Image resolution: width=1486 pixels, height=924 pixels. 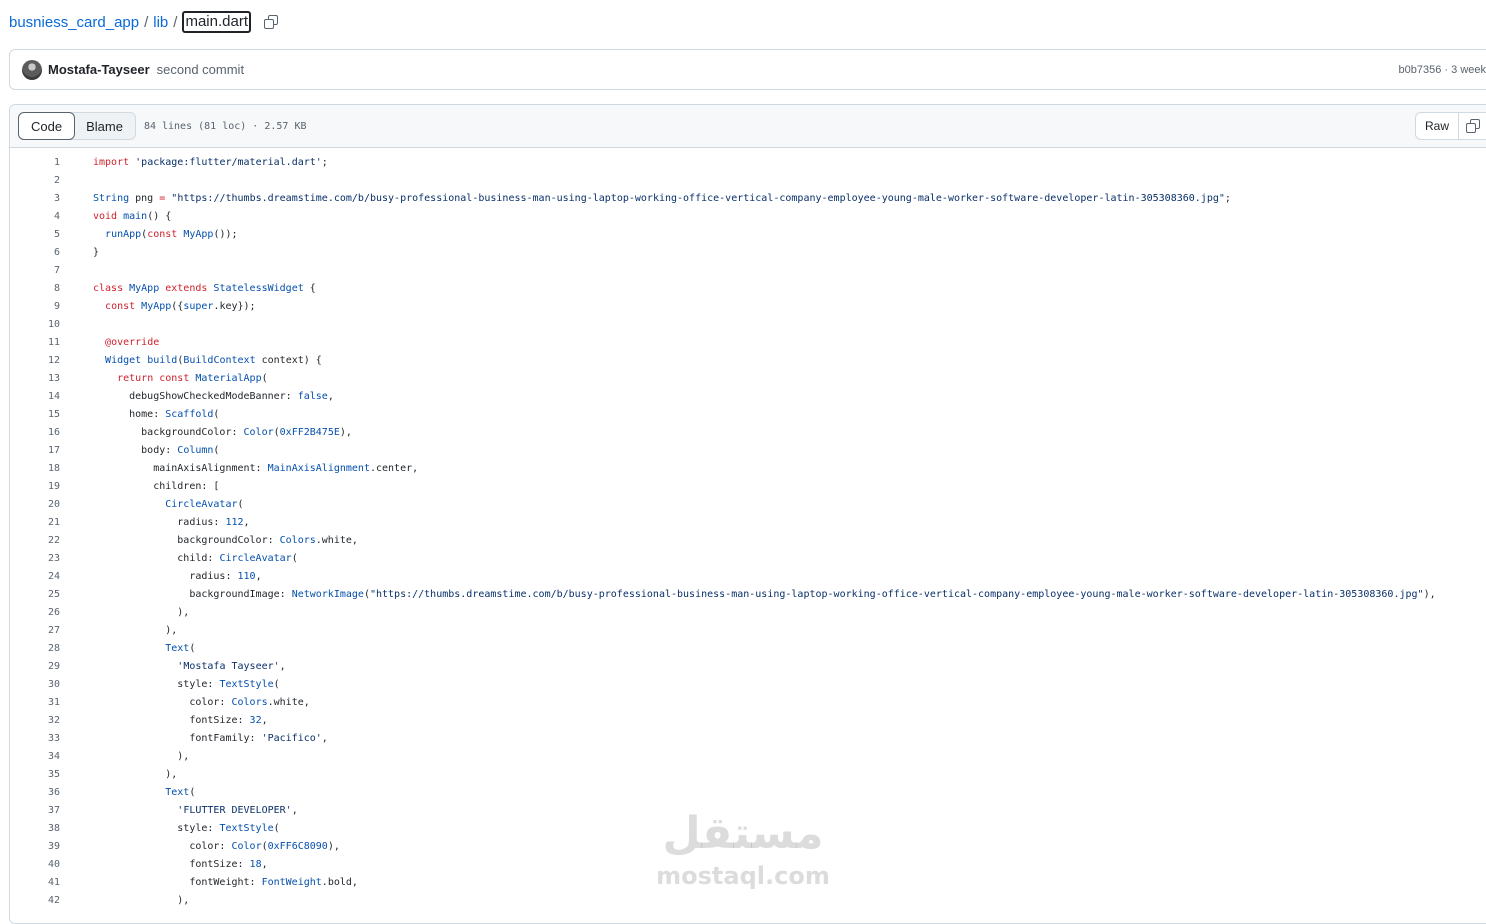 I want to click on code-token: radius:, so click(x=159, y=522).